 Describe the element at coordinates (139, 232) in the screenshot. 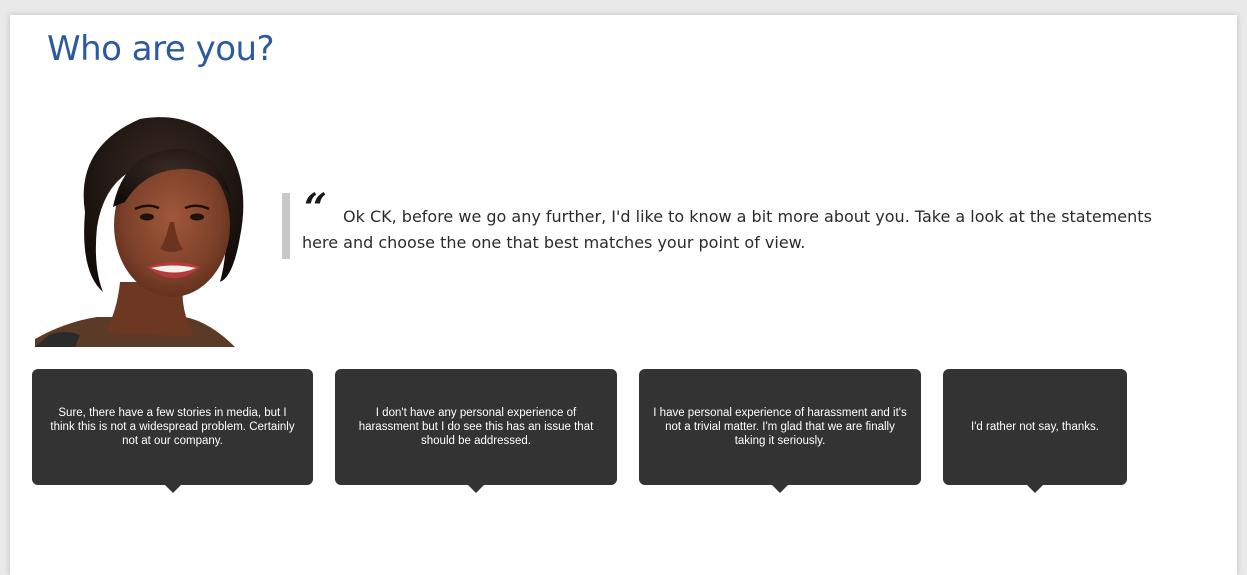

I see `woman-portrait-icon` at that location.